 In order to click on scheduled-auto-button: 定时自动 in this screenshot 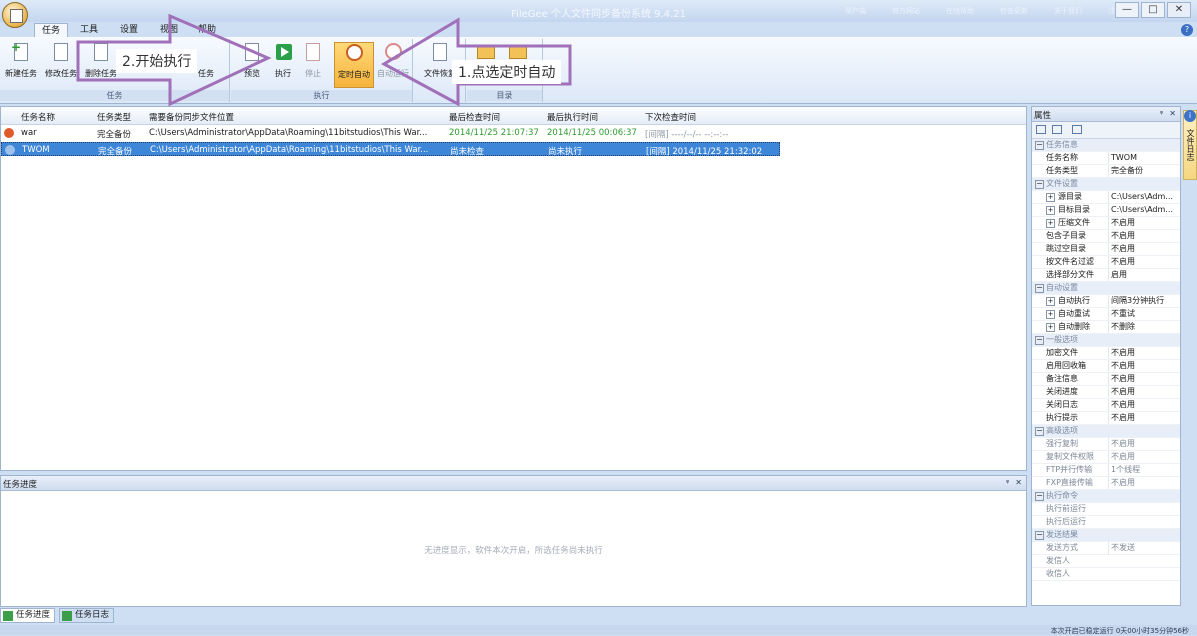, I will do `click(354, 65)`.